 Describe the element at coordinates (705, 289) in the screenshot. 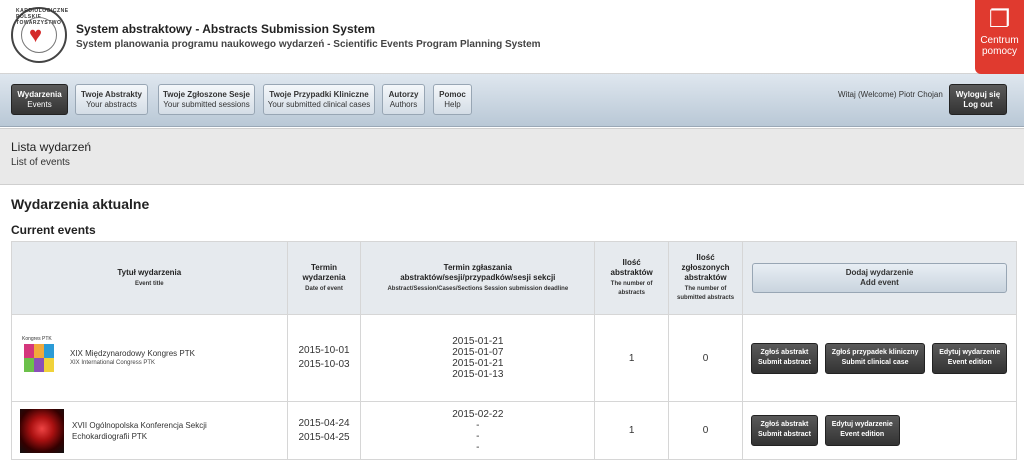

I see `header-sessions-en1: The number of` at that location.